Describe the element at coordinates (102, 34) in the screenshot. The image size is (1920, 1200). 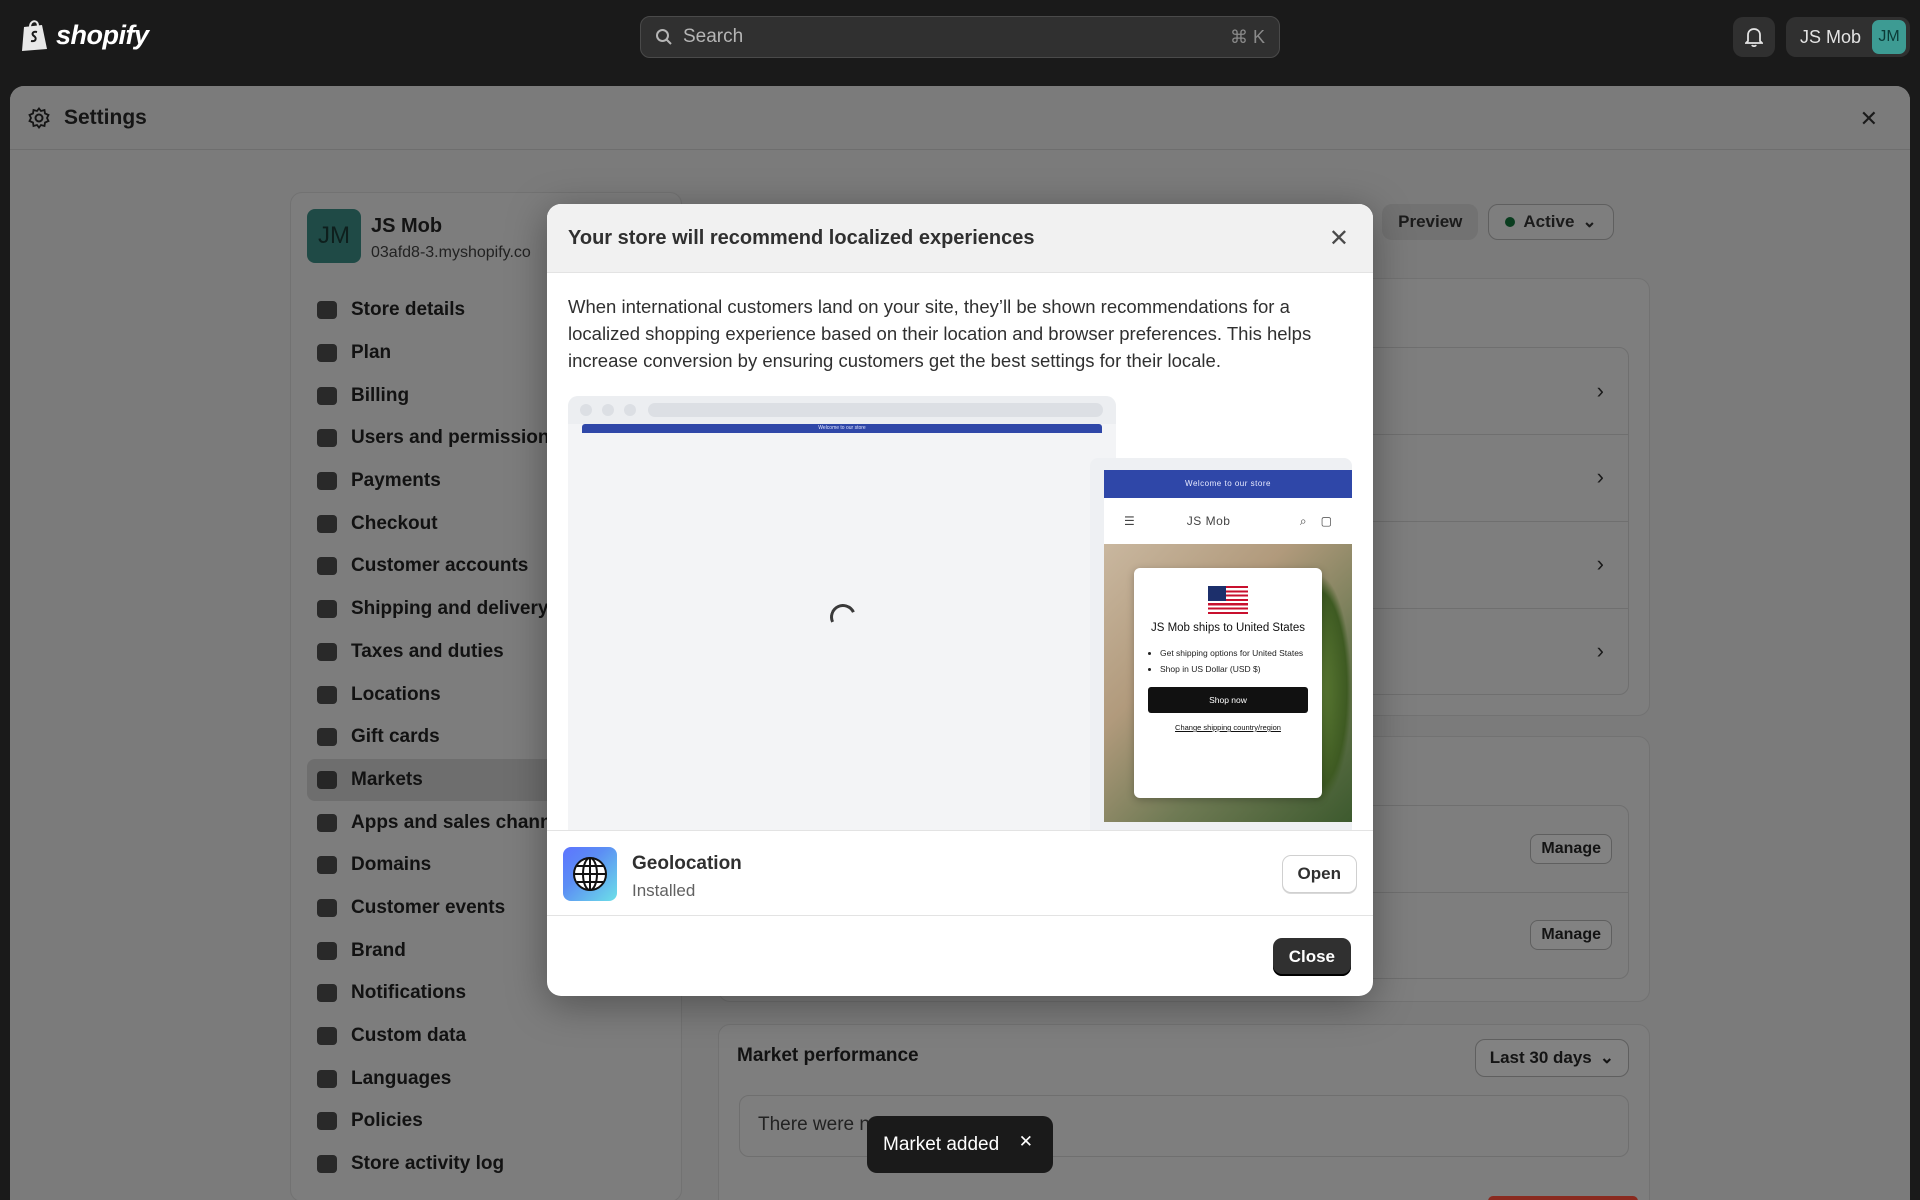
I see `brand-name: shopify` at that location.